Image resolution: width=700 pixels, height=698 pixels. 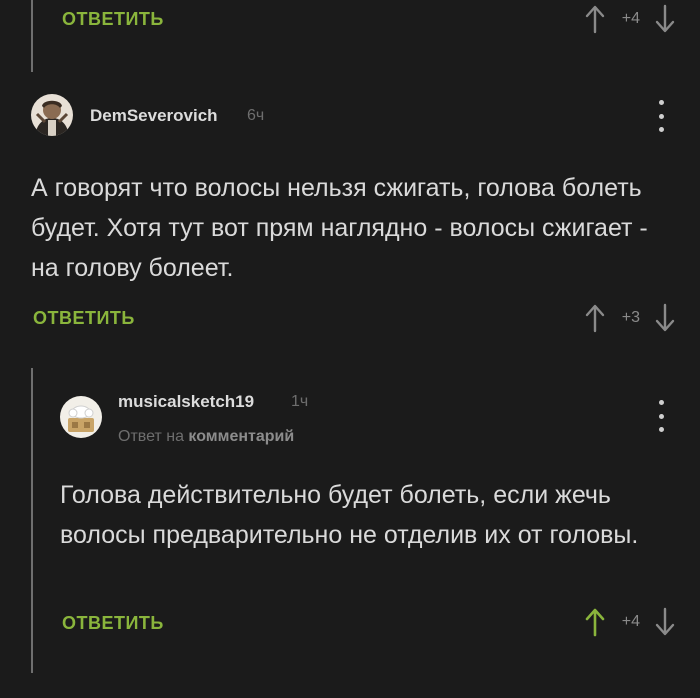 I want to click on comment-author: musicalsketch19, so click(x=186, y=402).